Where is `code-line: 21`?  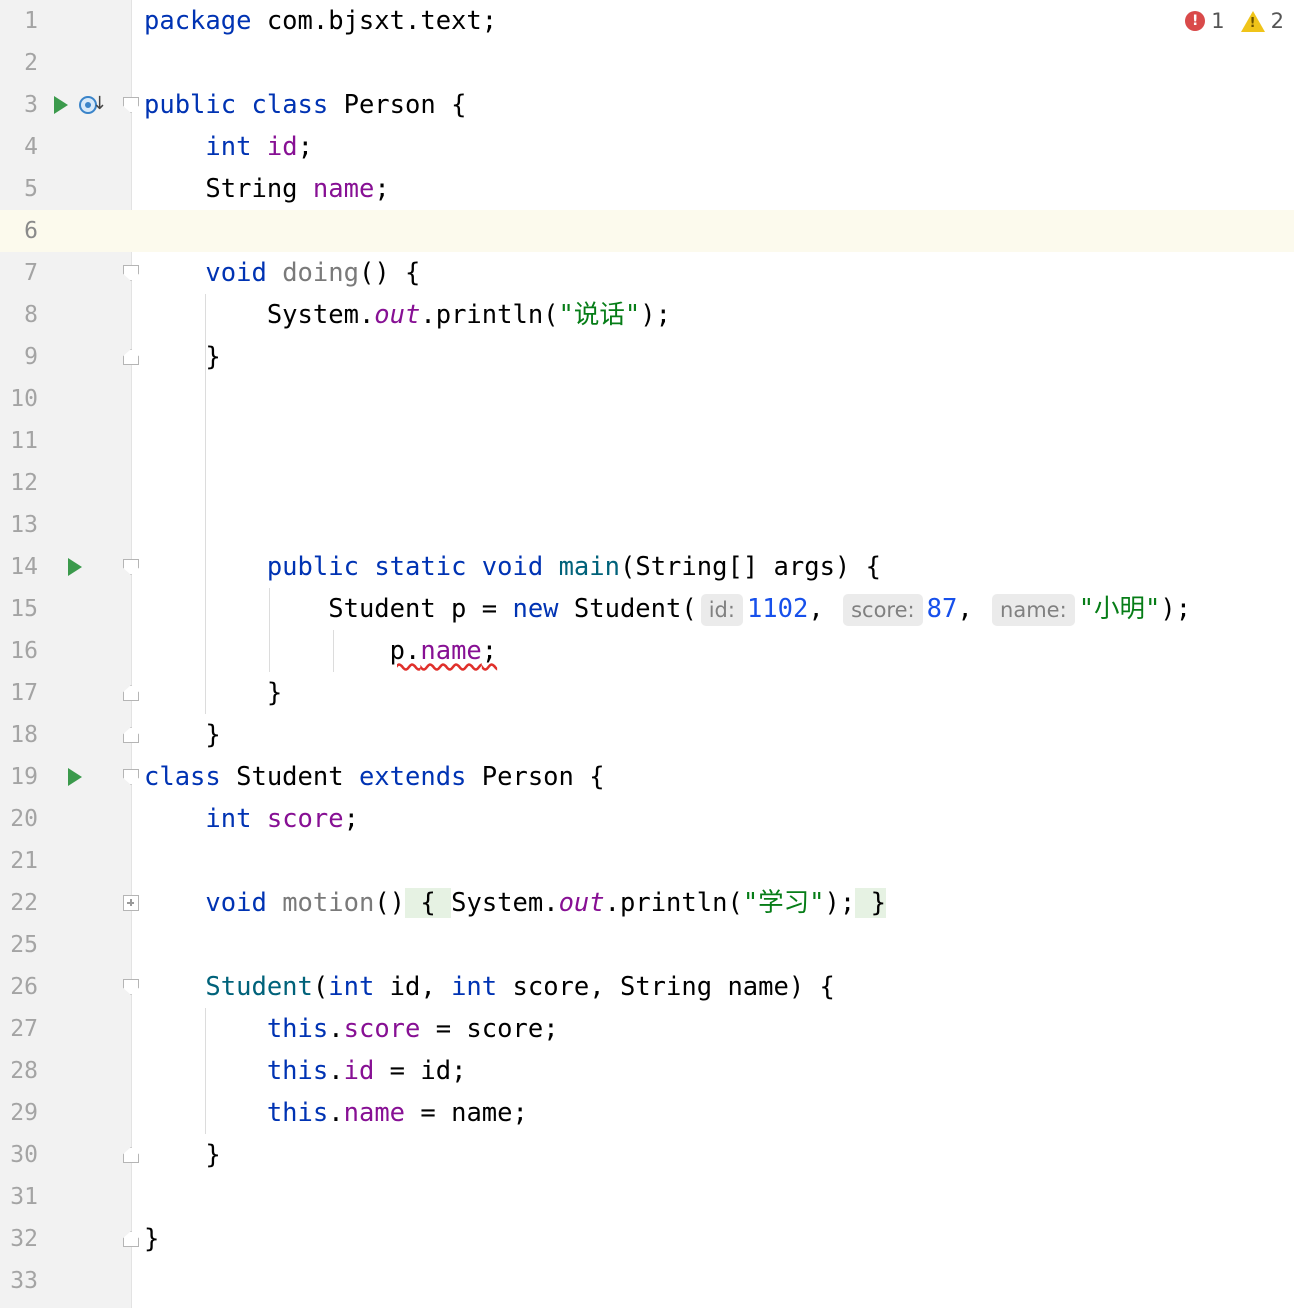 code-line: 21 is located at coordinates (647, 861).